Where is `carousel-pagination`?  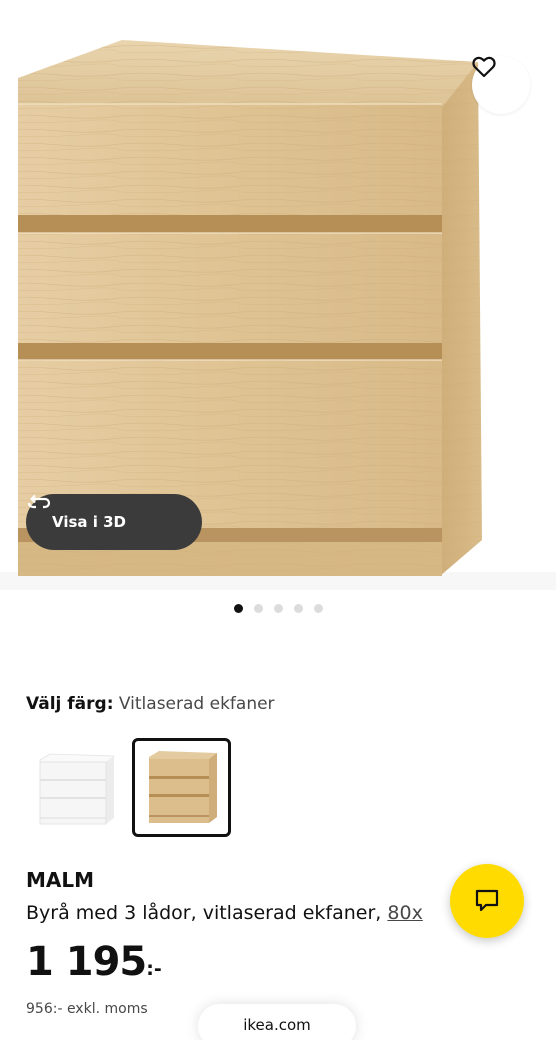
carousel-pagination is located at coordinates (278, 608).